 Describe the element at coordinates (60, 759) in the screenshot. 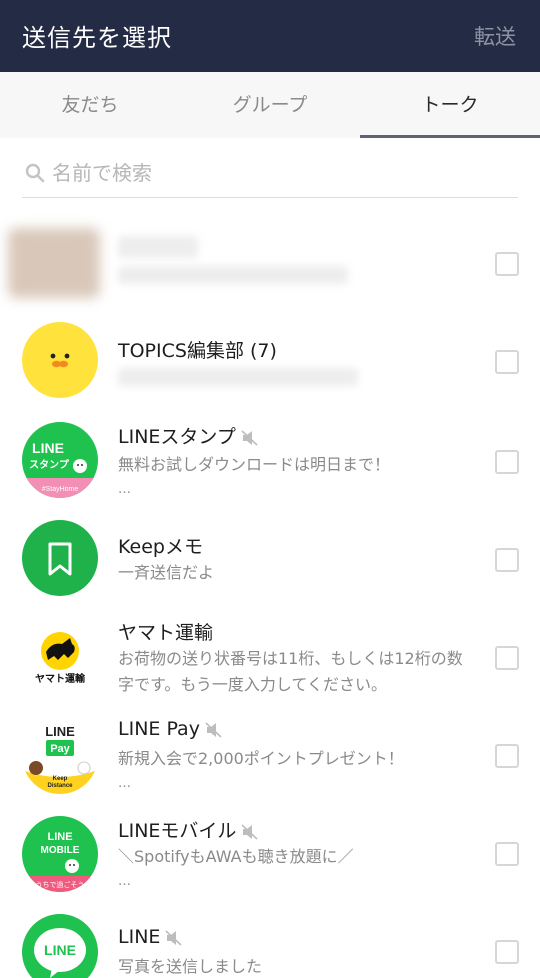

I see `line-pay-logo-icon: LINE Pay Keep Distance` at that location.